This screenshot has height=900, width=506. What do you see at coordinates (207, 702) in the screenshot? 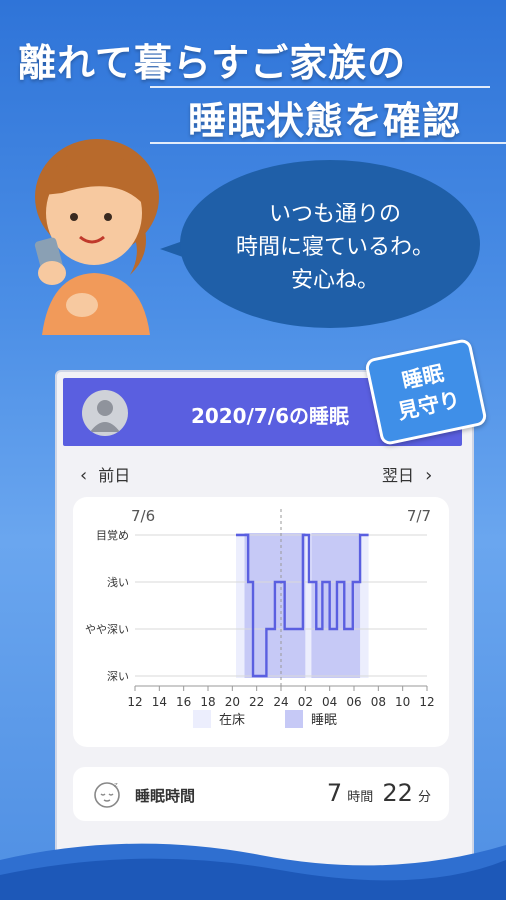
I see `x-tick-label: 18` at bounding box center [207, 702].